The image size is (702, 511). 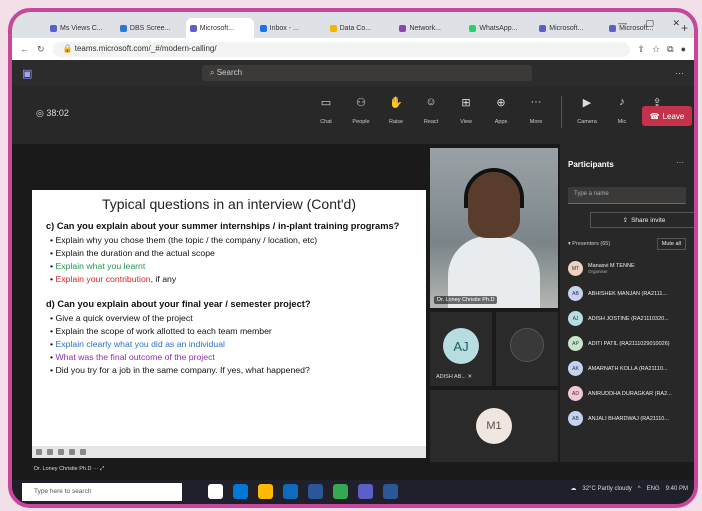 What do you see at coordinates (575, 318) in the screenshot?
I see `avatar: AJ` at bounding box center [575, 318].